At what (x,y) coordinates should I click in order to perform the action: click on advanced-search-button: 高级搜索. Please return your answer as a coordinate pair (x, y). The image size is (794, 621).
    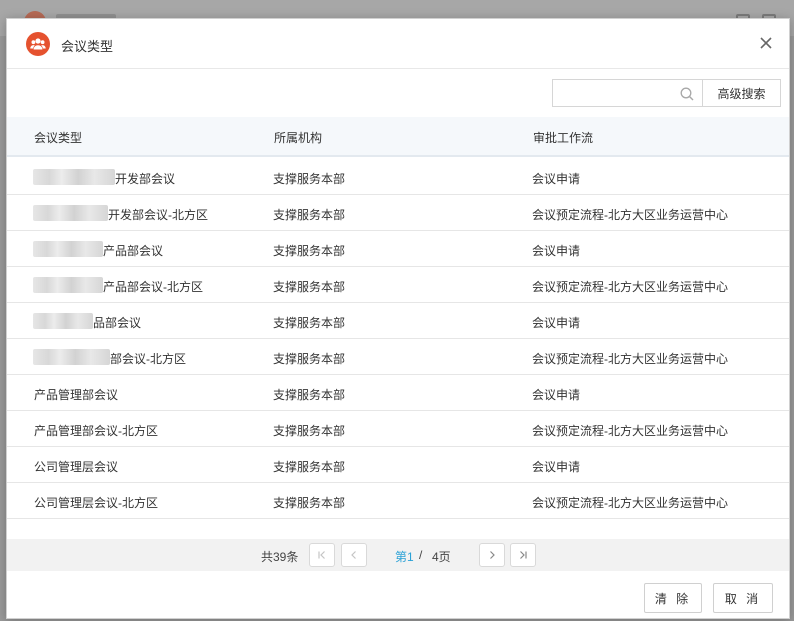
    Looking at the image, I should click on (741, 93).